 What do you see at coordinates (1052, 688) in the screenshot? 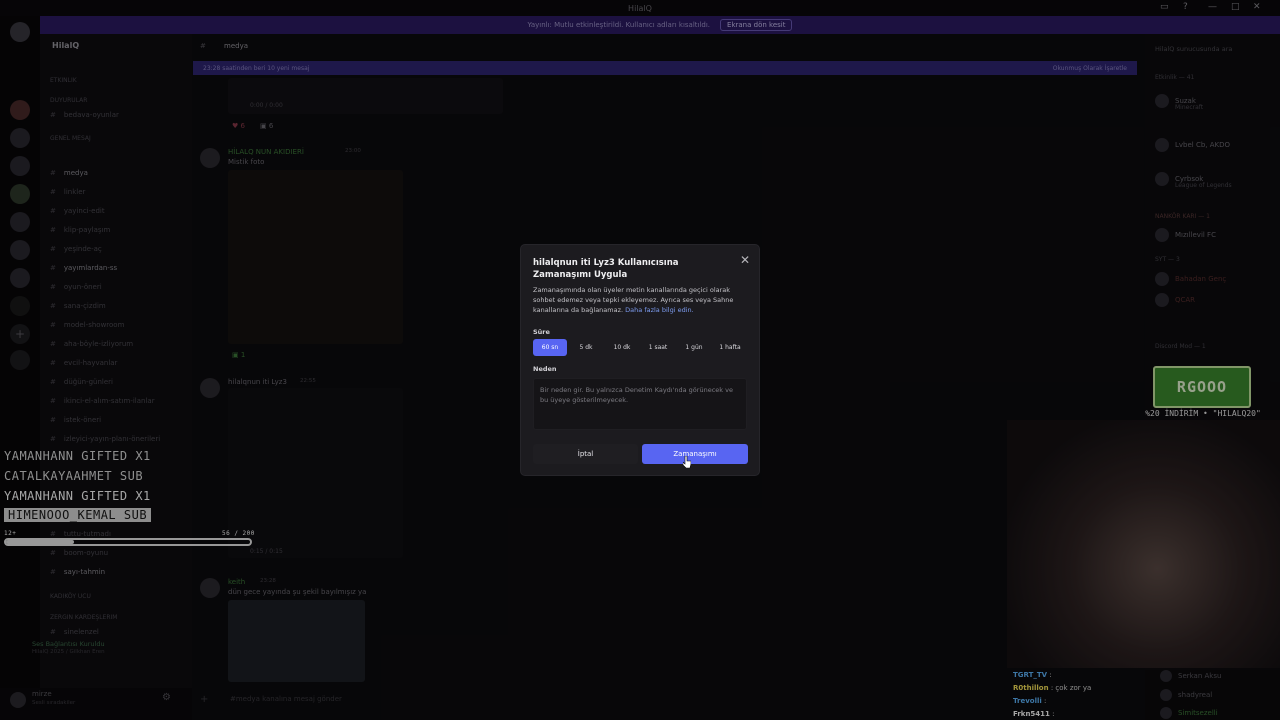
I see `chat-line: R0thillon : çok zor ya` at bounding box center [1052, 688].